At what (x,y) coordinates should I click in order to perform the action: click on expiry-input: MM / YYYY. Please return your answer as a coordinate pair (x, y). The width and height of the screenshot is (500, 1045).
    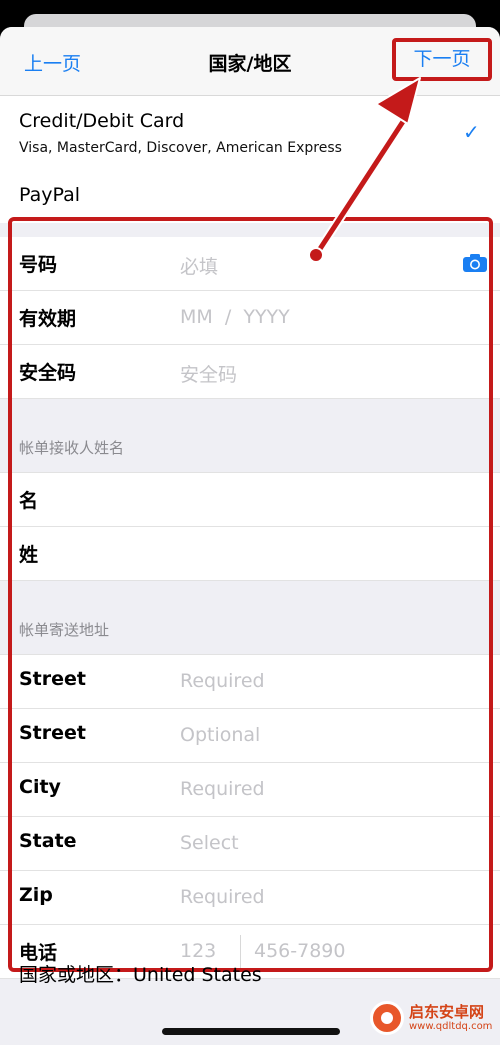
    Looking at the image, I should click on (235, 317).